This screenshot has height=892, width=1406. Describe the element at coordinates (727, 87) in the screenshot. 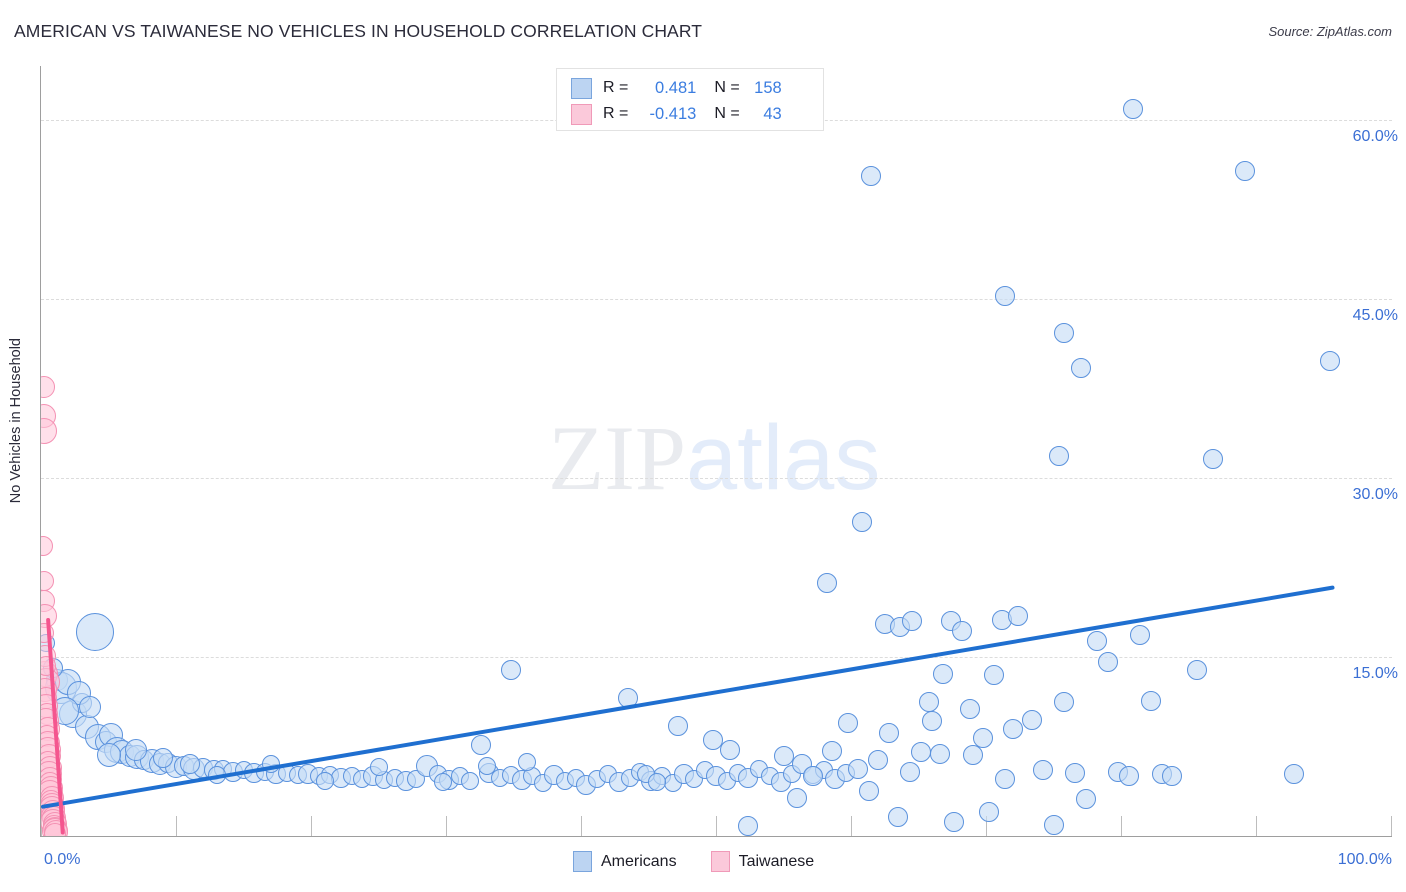

I see `n-label-americans: N =` at that location.